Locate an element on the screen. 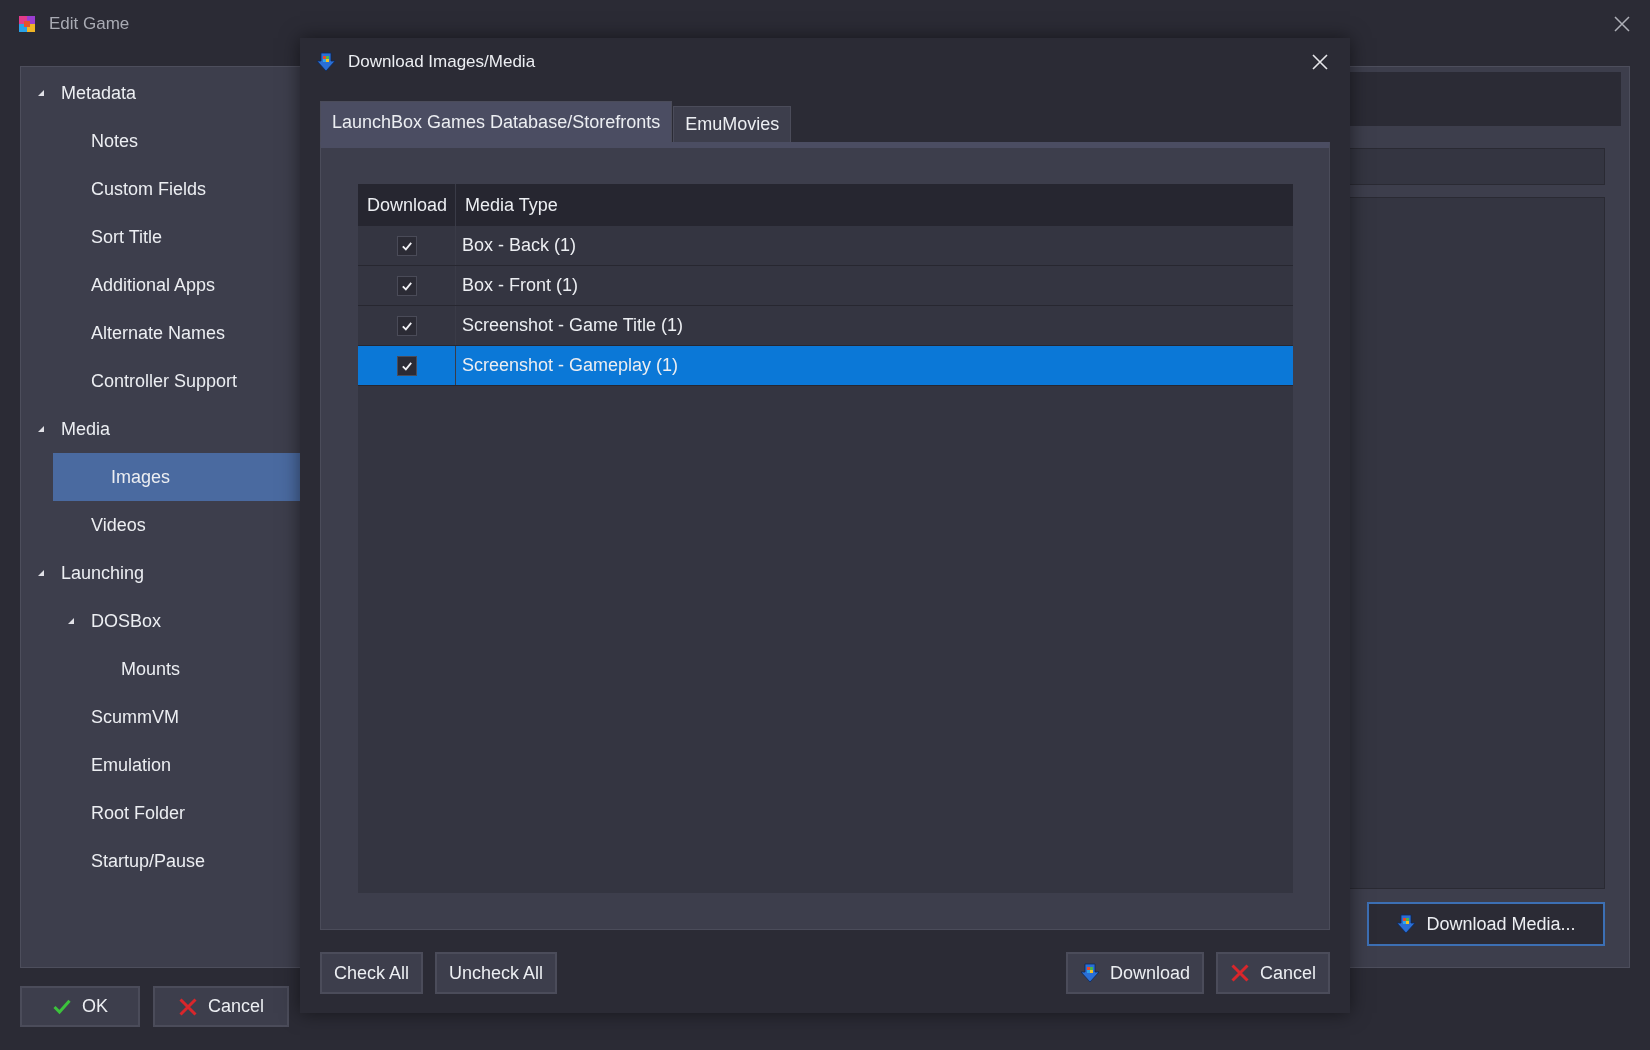  column-header: Media Type is located at coordinates (874, 205).